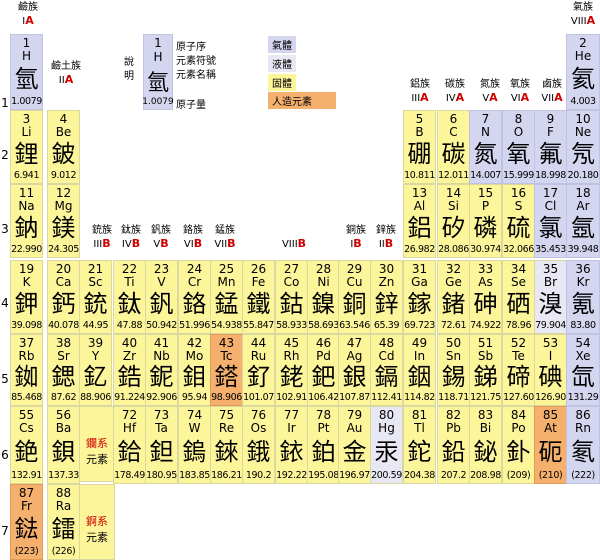 The width and height of the screenshot is (600, 560). I want to click on element-symbol: In, so click(419, 356).